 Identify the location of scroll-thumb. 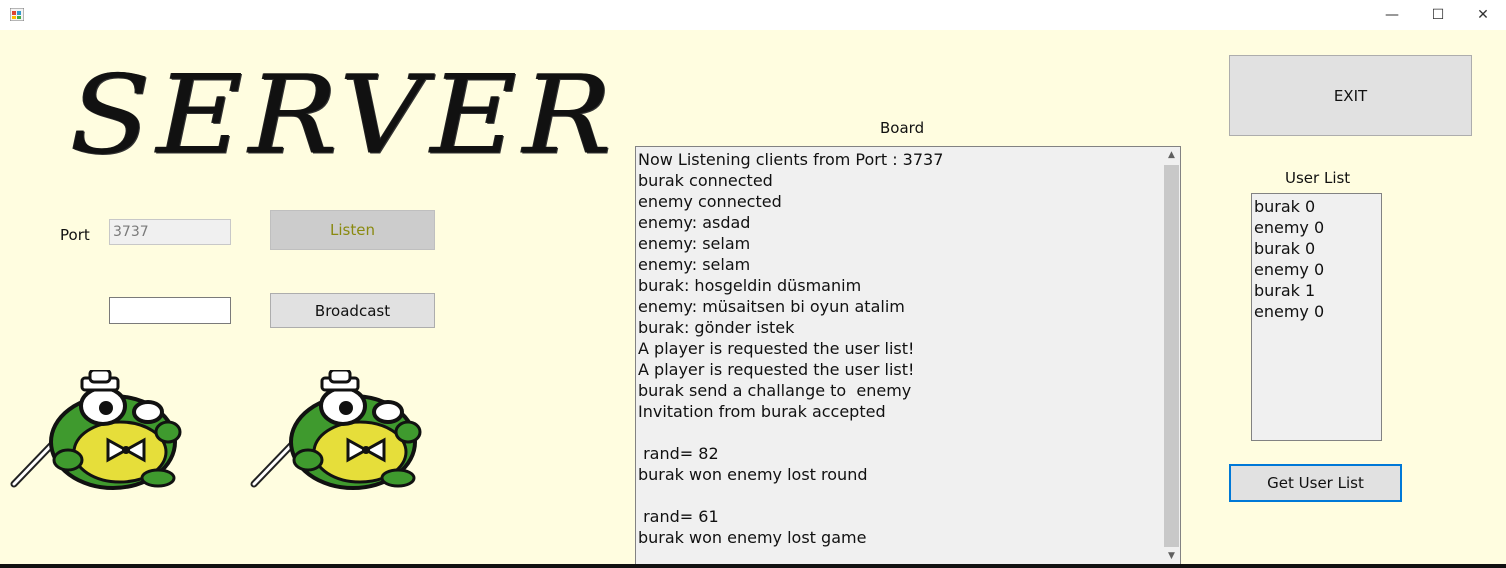
(1171, 356).